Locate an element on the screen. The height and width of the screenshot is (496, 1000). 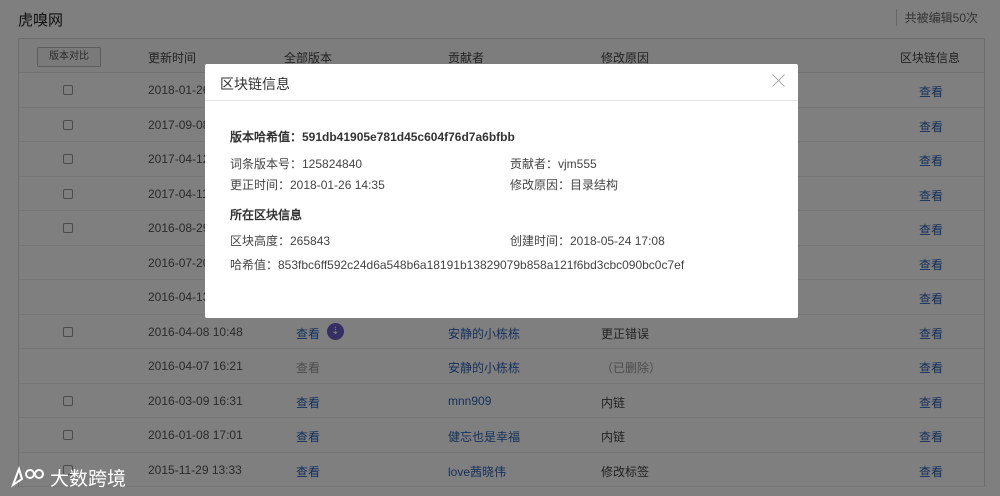
edit-reason: 修改原因：目录结构 is located at coordinates (564, 185).